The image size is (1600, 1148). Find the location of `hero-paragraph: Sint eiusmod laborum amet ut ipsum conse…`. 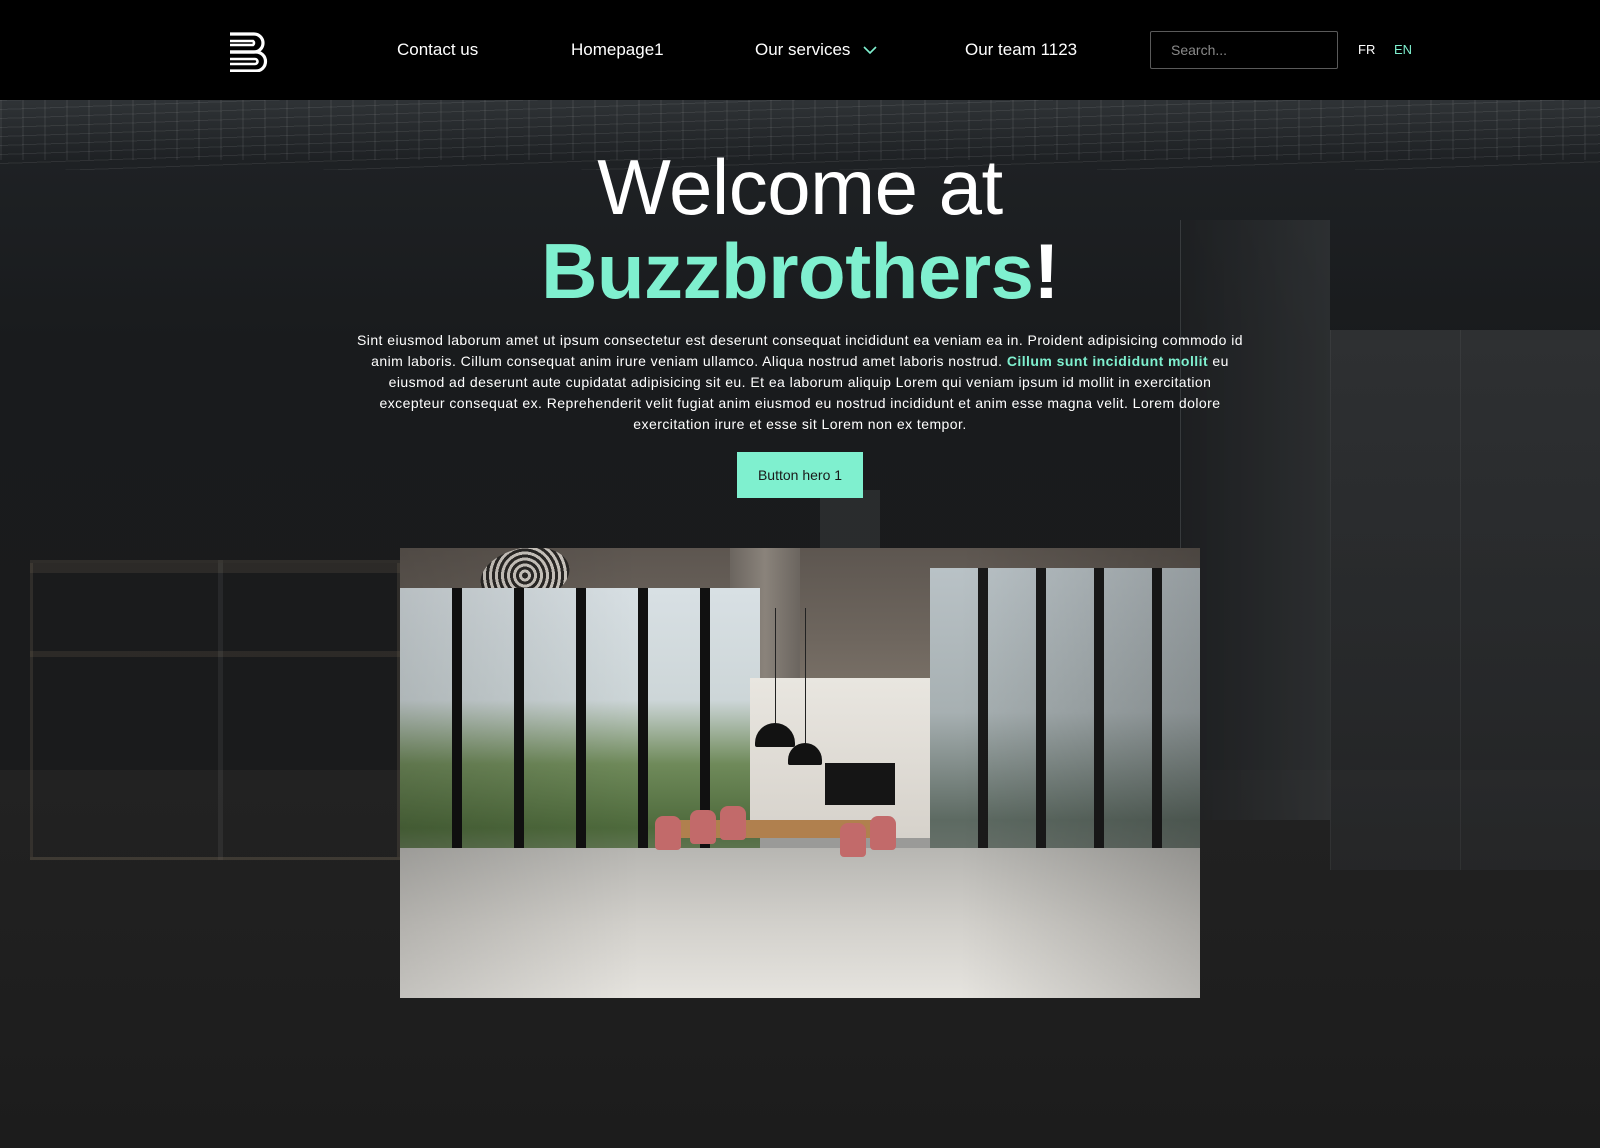

hero-paragraph: Sint eiusmod laborum amet ut ipsum conse… is located at coordinates (800, 382).